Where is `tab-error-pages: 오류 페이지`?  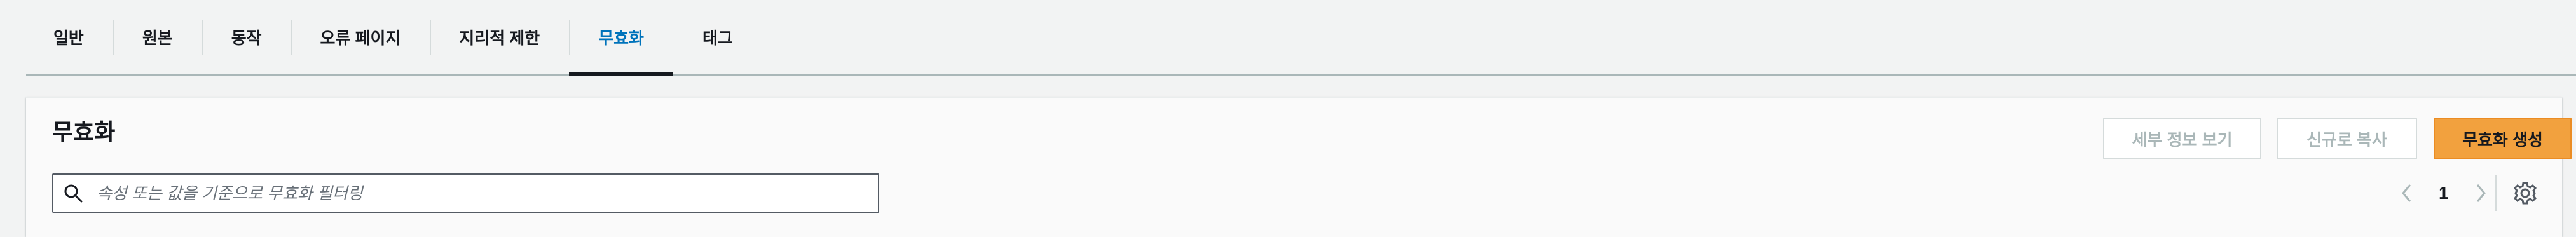
tab-error-pages: 오류 페이지 is located at coordinates (360, 37).